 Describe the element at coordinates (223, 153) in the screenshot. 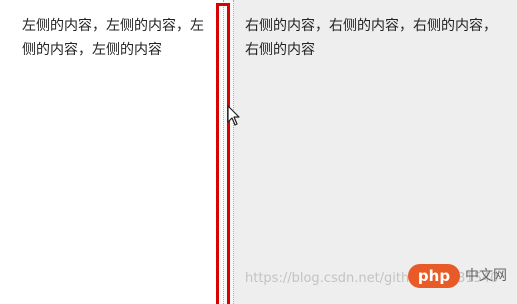

I see `divider-highlight-box` at that location.